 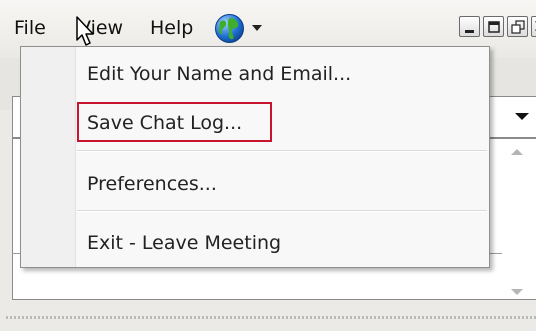 I want to click on menu-help: Help, so click(x=171, y=28).